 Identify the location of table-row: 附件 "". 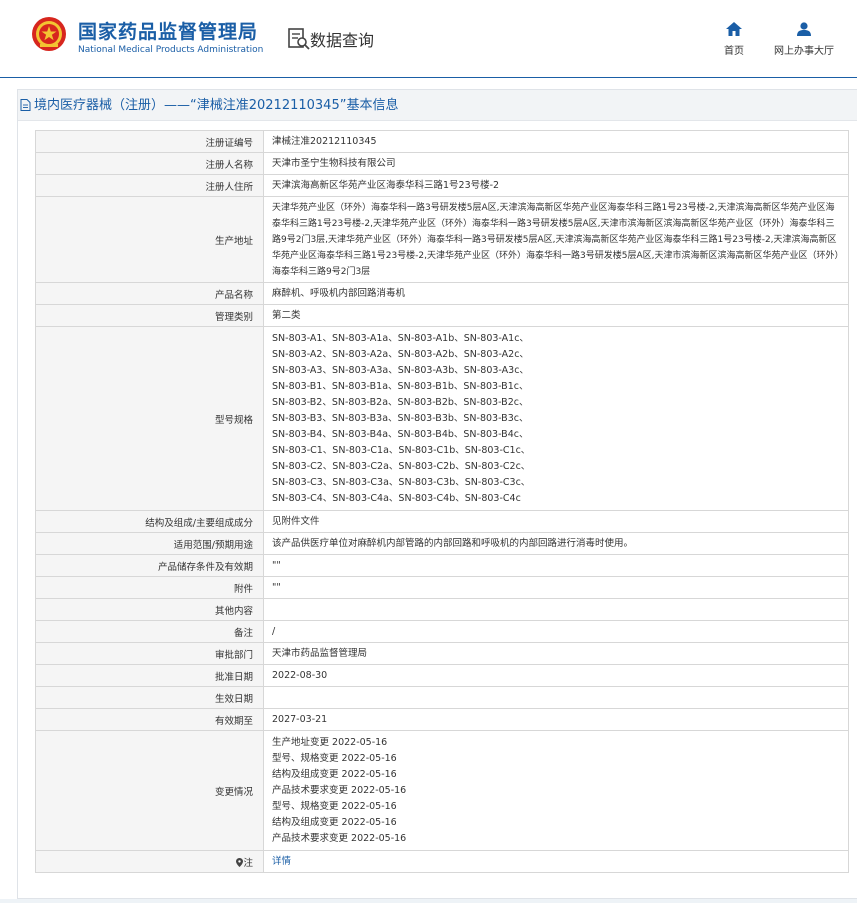
(442, 587).